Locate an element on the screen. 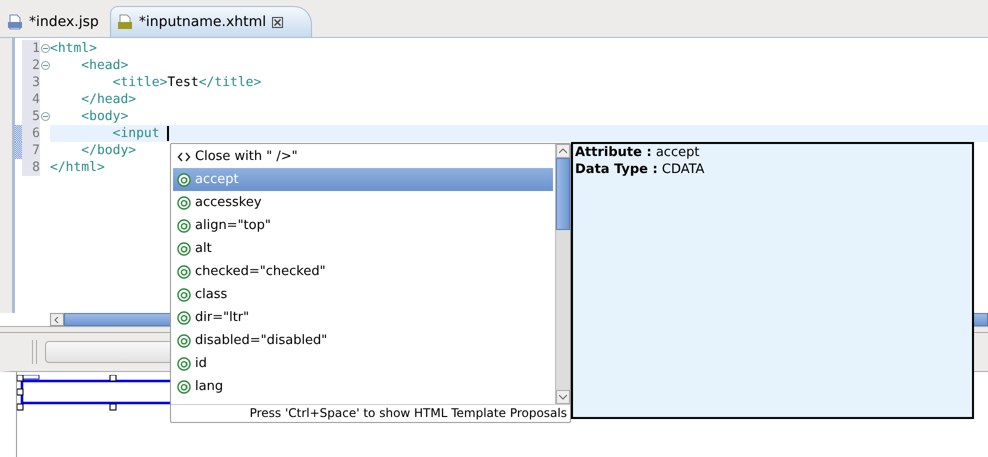  line-number: 3 is located at coordinates (31, 82).